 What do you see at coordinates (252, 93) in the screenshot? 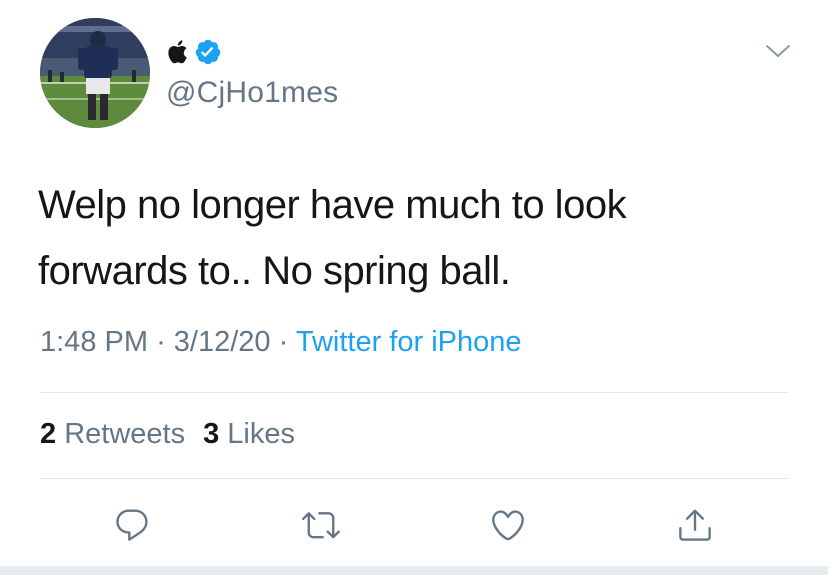
I see `author-handle: @CjHo1mes` at bounding box center [252, 93].